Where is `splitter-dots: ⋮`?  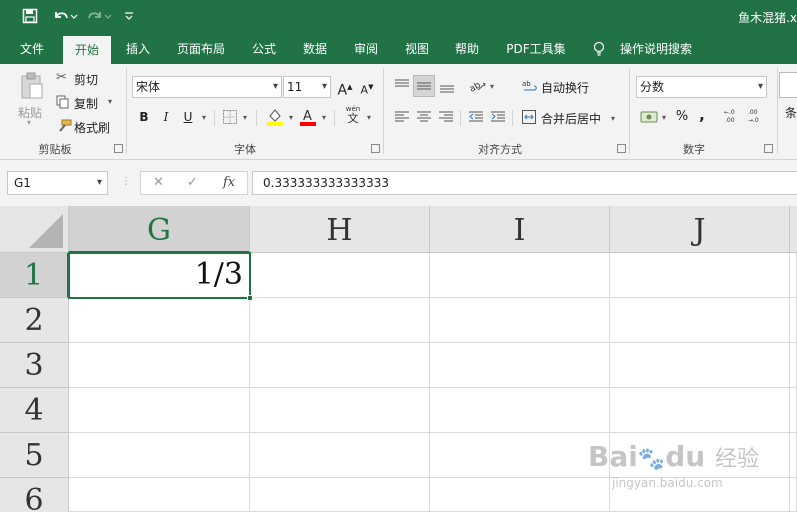 splitter-dots: ⋮ is located at coordinates (126, 181).